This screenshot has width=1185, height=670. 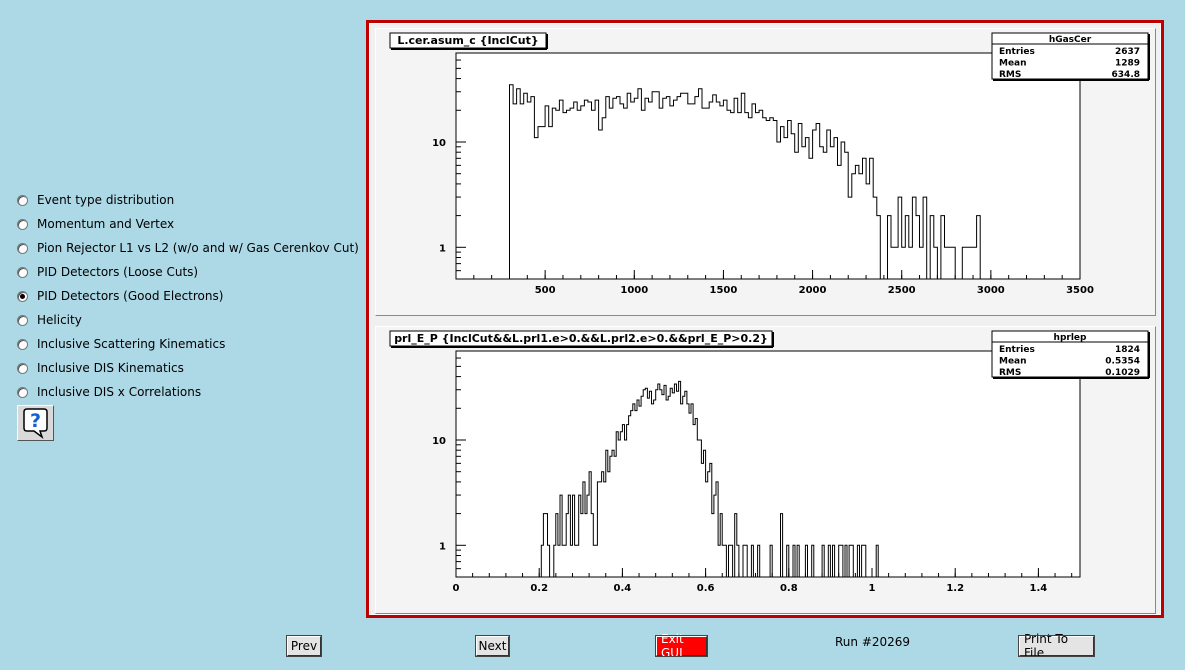 I want to click on option-row: Helicity, so click(x=188, y=320).